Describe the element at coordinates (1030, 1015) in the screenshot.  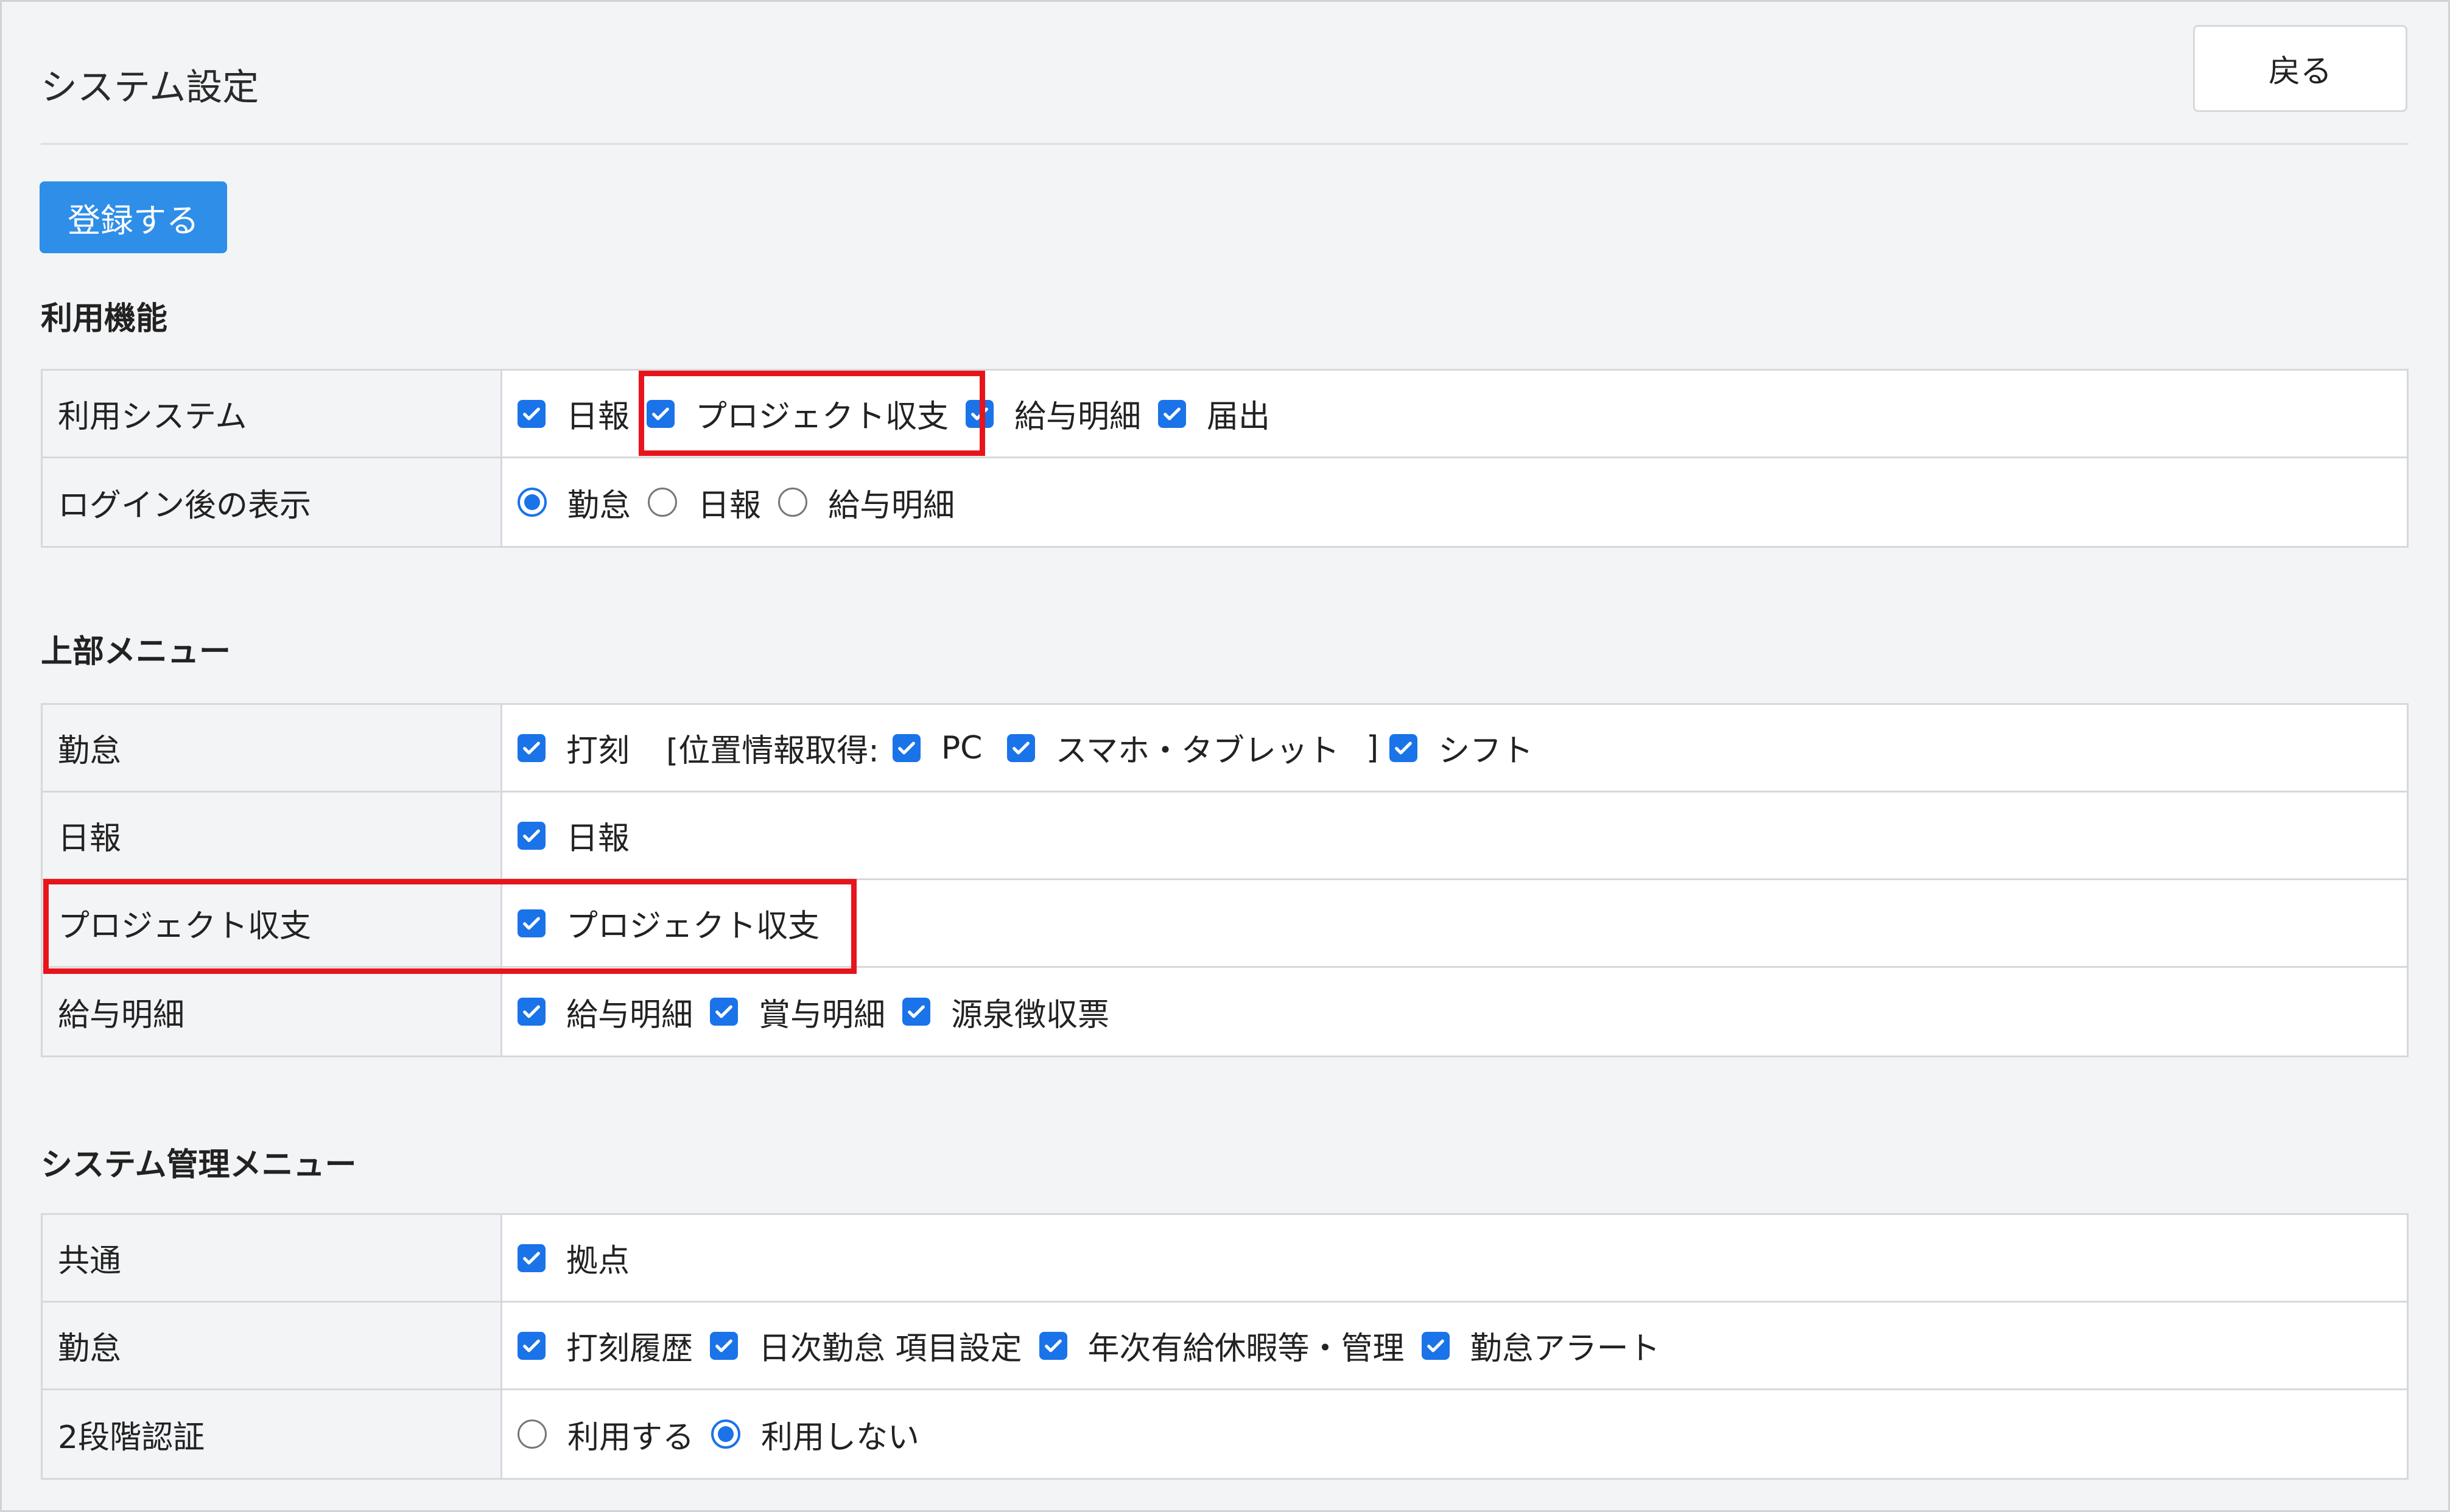
I see `checkbox-label: 源泉徴収票` at that location.